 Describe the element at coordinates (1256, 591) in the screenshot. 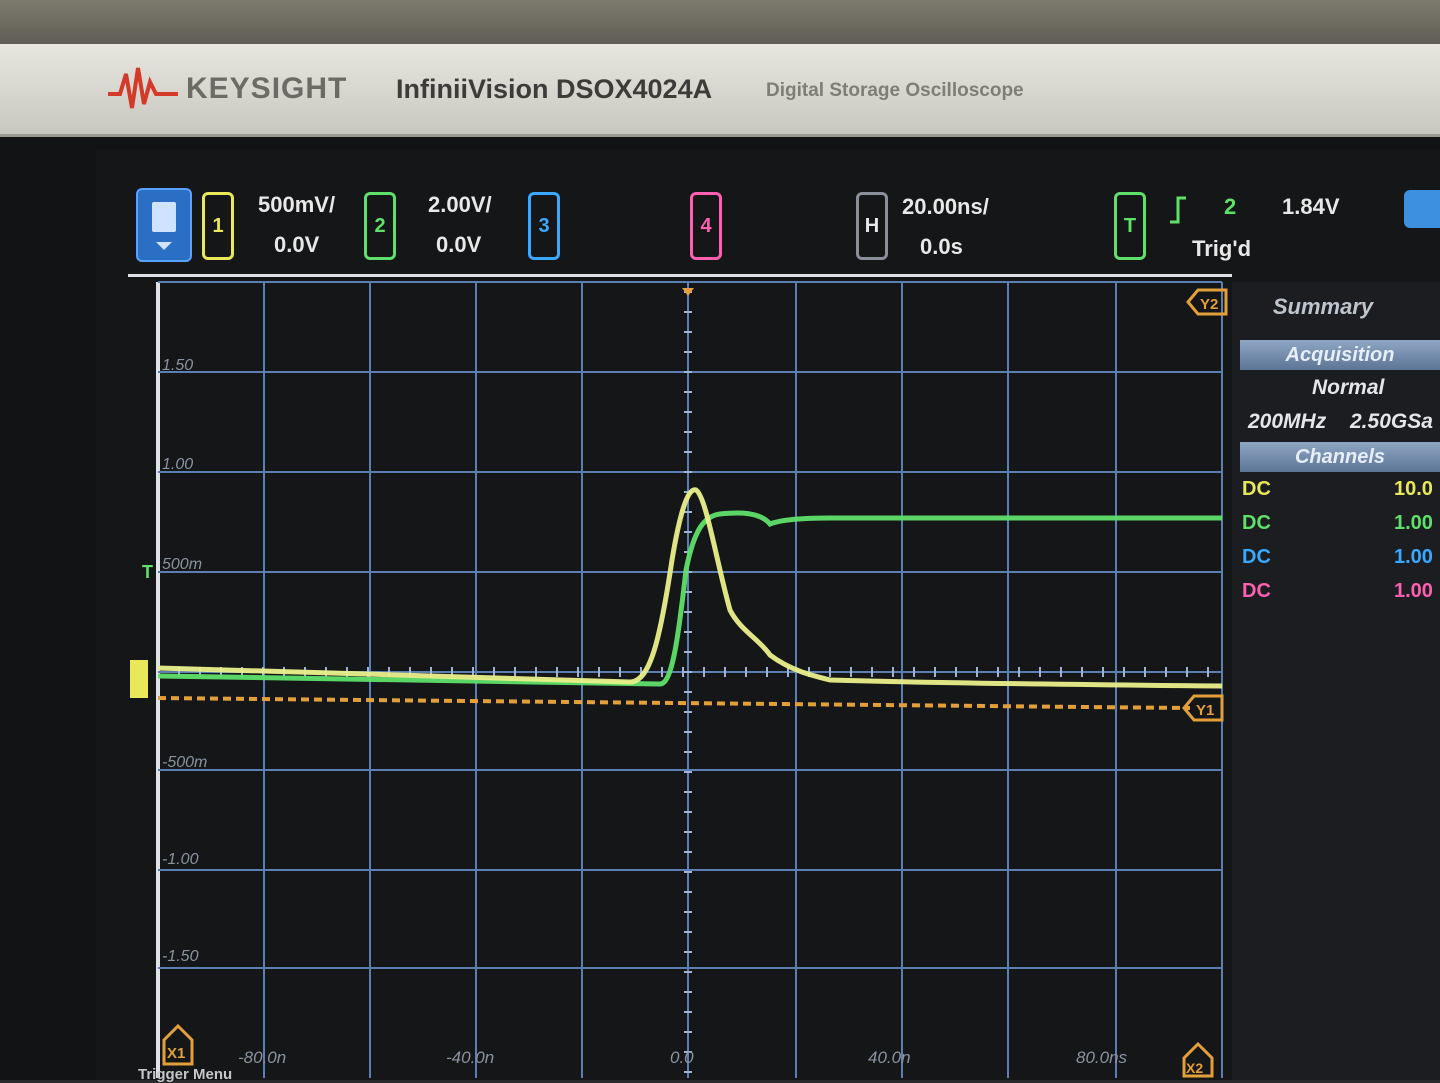

I see `channel-4-coupling: DC` at that location.